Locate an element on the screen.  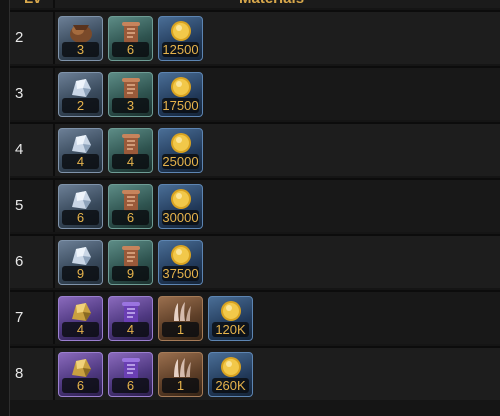
material-quantity: 37500 is located at coordinates (180, 273).